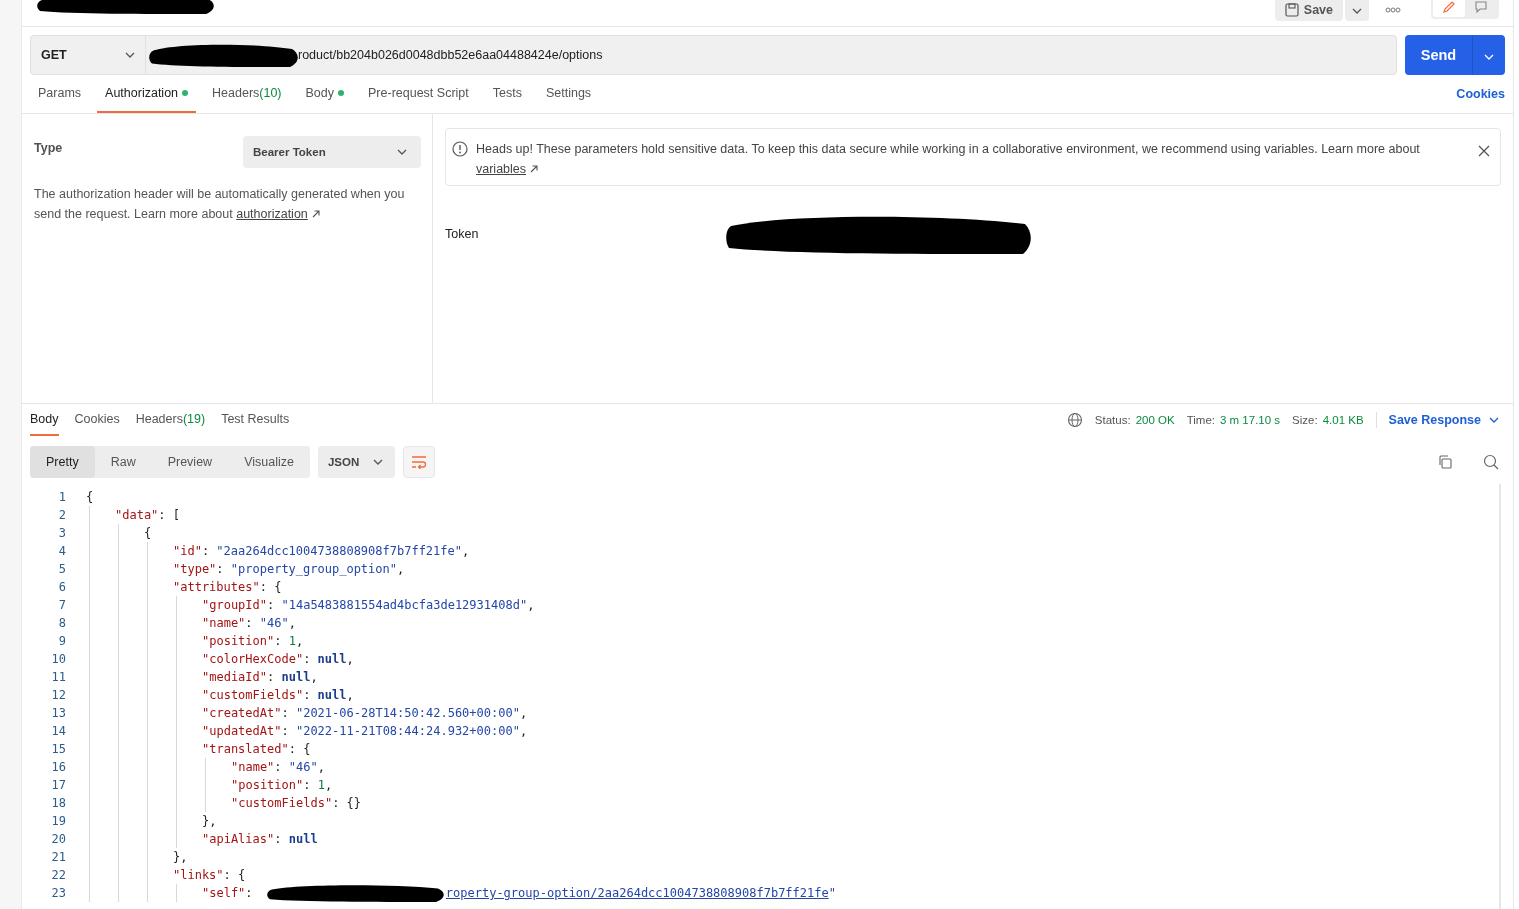  What do you see at coordinates (1155, 420) in the screenshot?
I see `status-value: 200 OK` at bounding box center [1155, 420].